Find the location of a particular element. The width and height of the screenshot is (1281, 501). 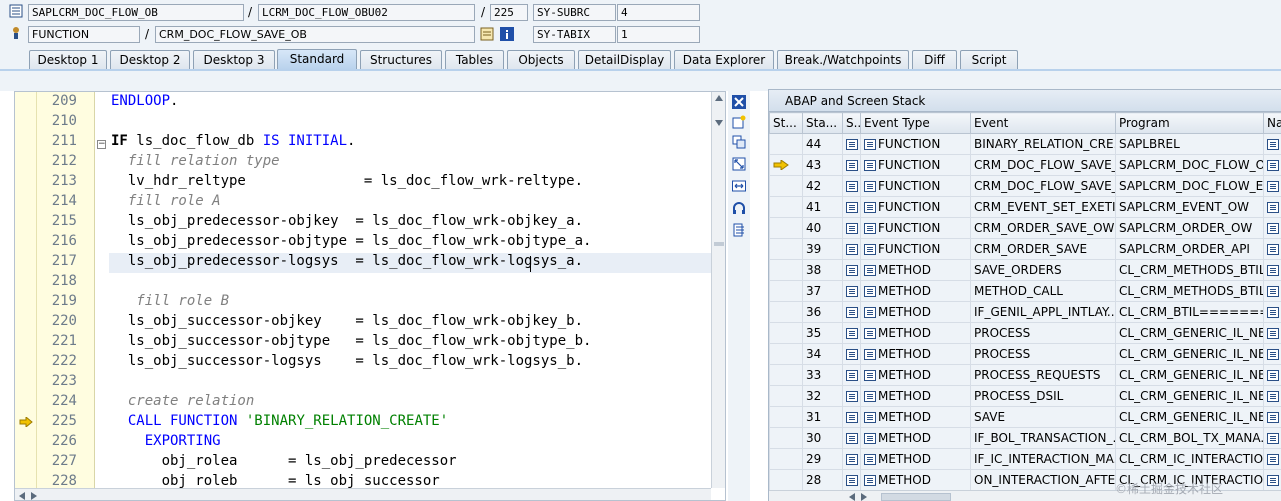

tab-structures: Structures is located at coordinates (401, 59).